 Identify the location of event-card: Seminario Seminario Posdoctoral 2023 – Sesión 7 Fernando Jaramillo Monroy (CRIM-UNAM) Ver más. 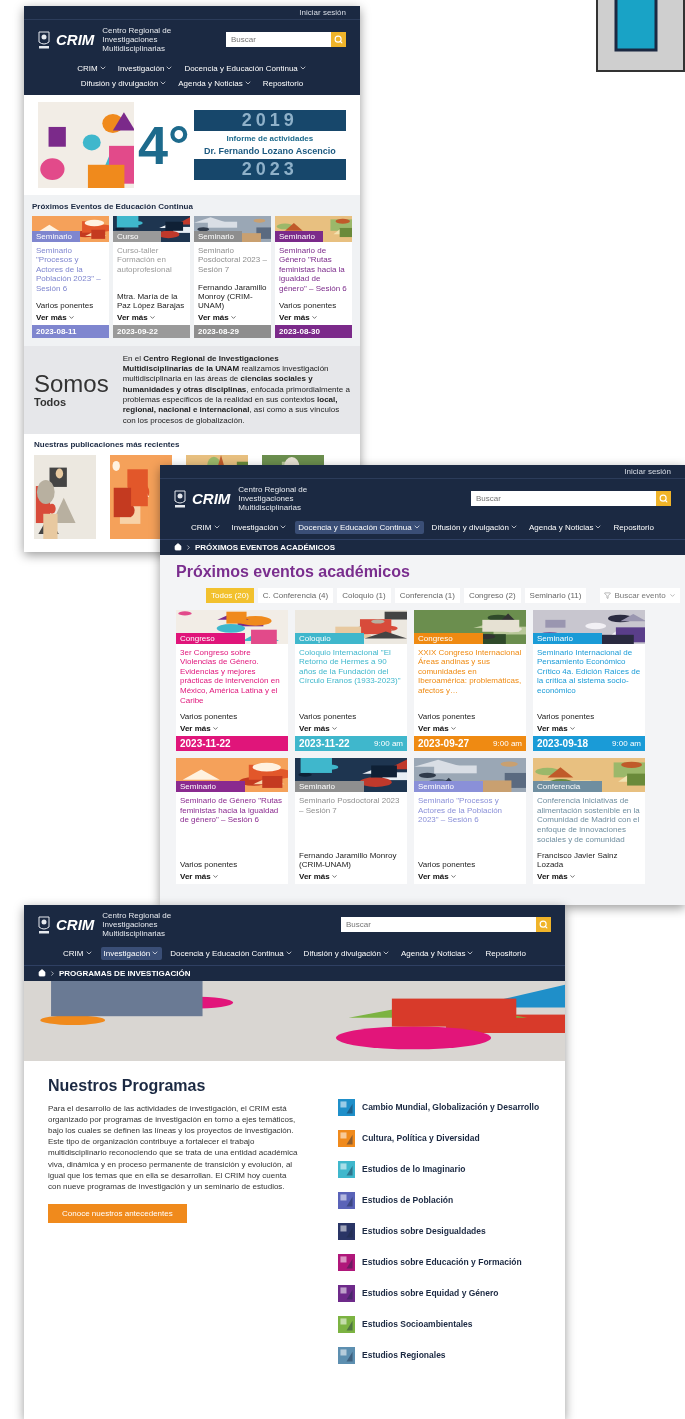
(351, 821).